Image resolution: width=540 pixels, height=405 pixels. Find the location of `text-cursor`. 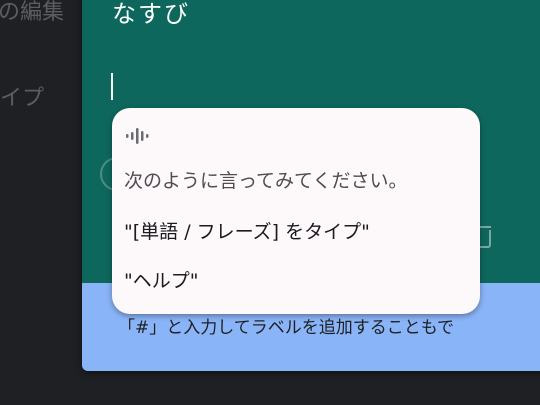

text-cursor is located at coordinates (112, 86).